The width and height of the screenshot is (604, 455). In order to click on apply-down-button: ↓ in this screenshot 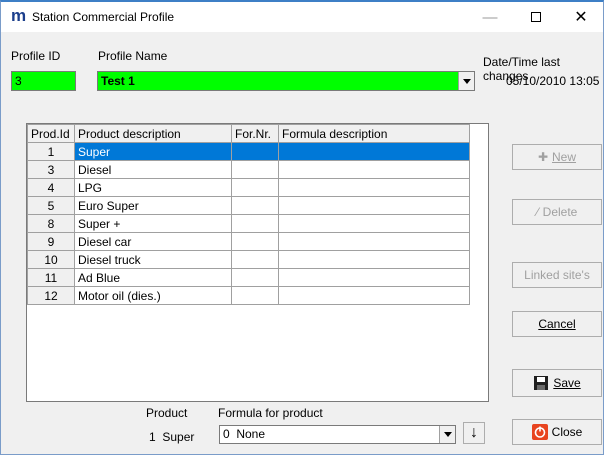, I will do `click(474, 433)`.